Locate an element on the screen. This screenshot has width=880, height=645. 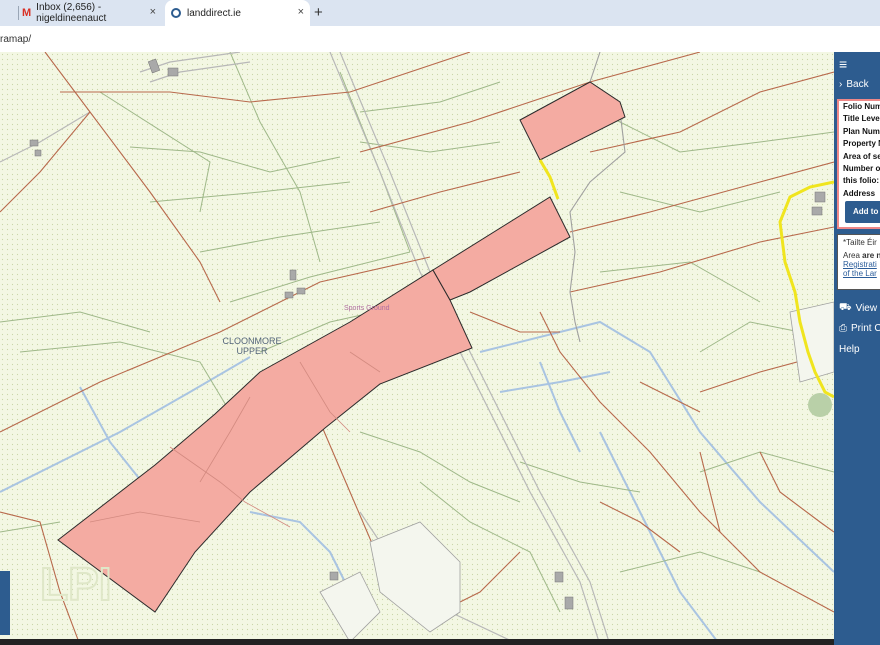
hamburger-icon: ≡ is located at coordinates (843, 64).